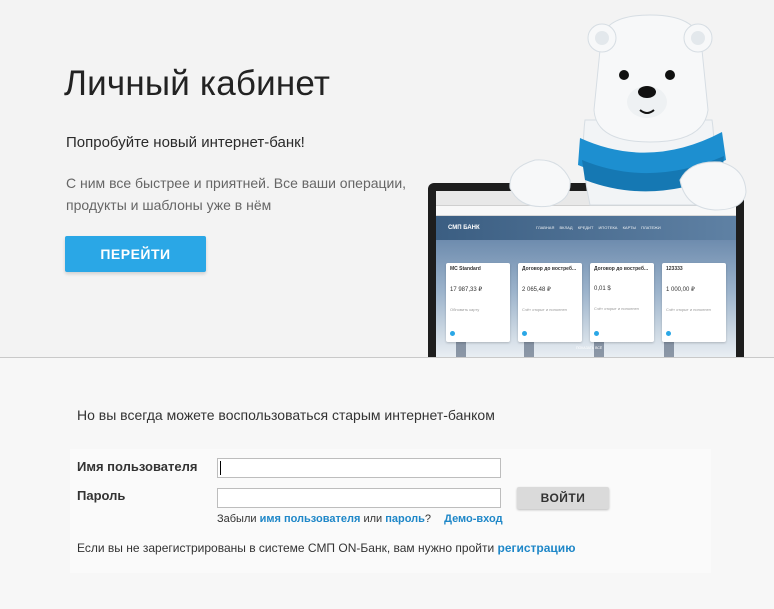 This screenshot has height=609, width=774. Describe the element at coordinates (537, 548) in the screenshot. I see `registration-link: регистрацию` at that location.